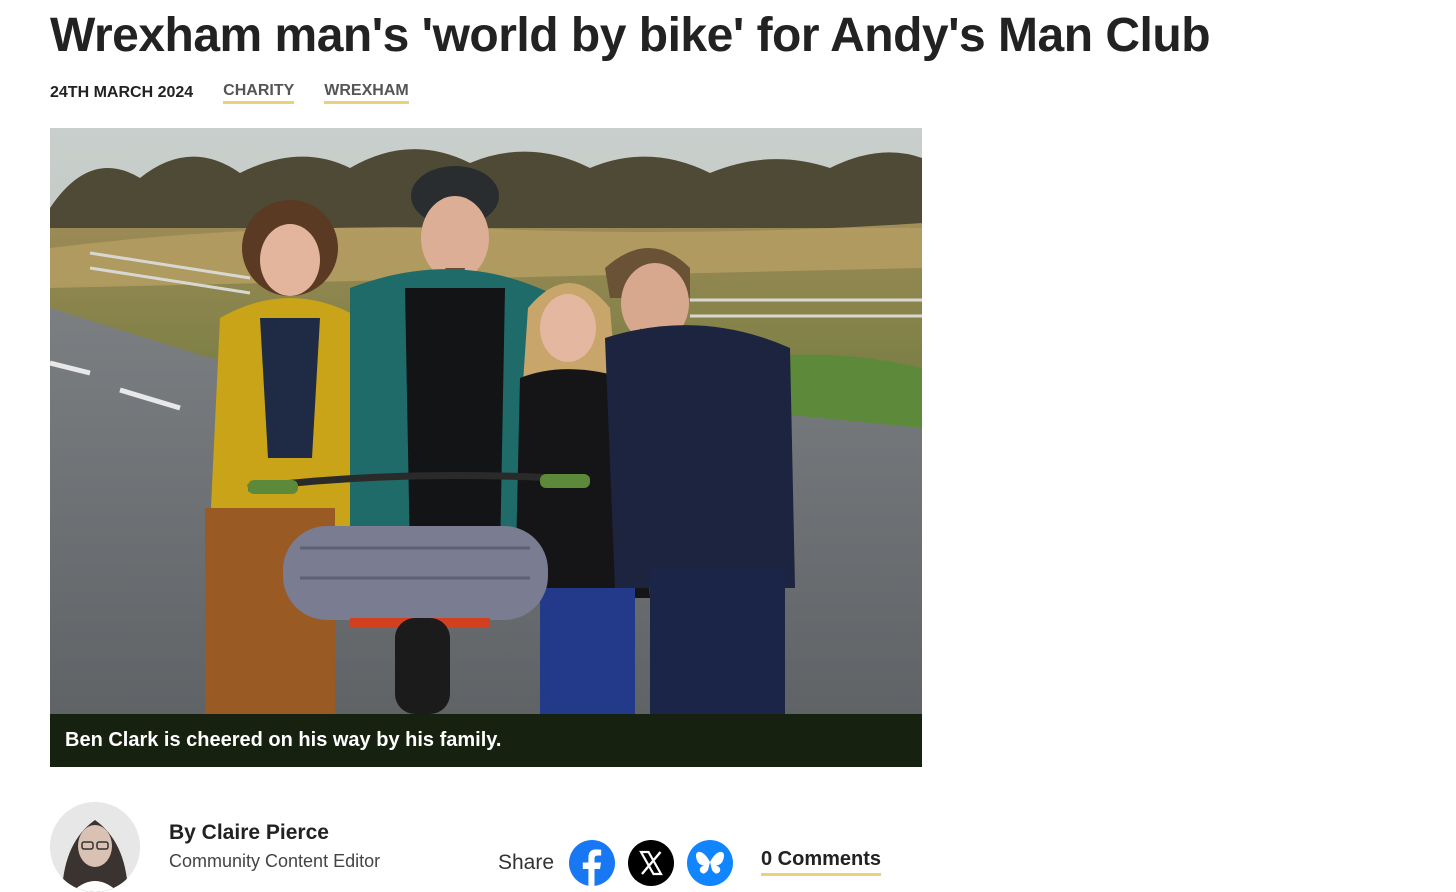  I want to click on tag-charity: CHARITY, so click(259, 93).